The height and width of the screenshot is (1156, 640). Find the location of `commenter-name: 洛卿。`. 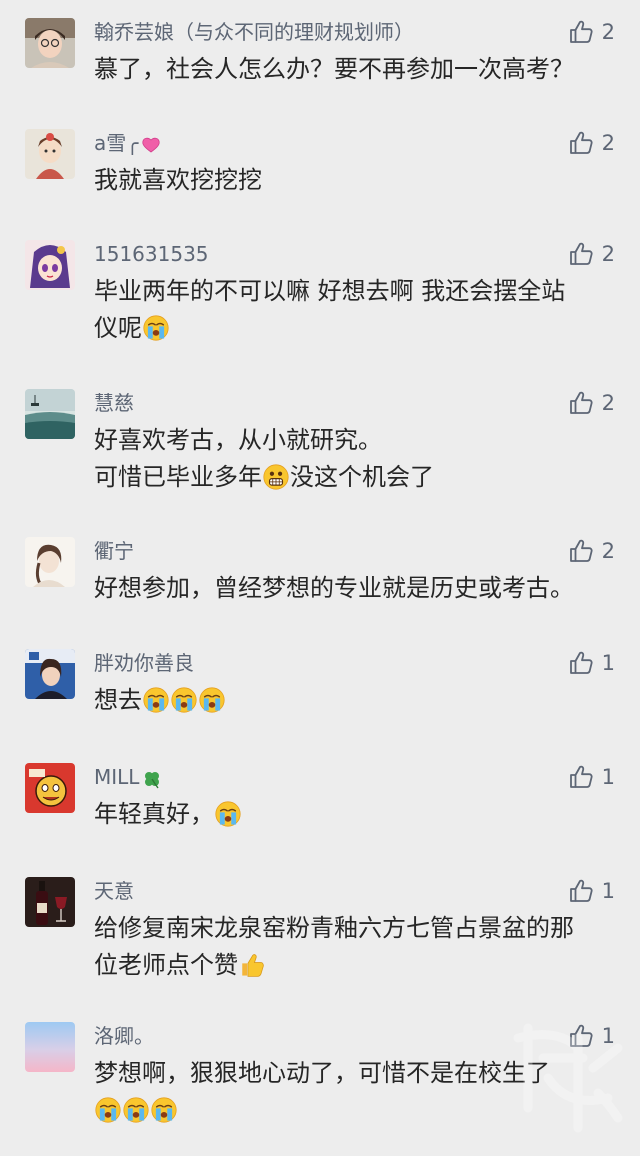

commenter-name: 洛卿。 is located at coordinates (124, 1036).